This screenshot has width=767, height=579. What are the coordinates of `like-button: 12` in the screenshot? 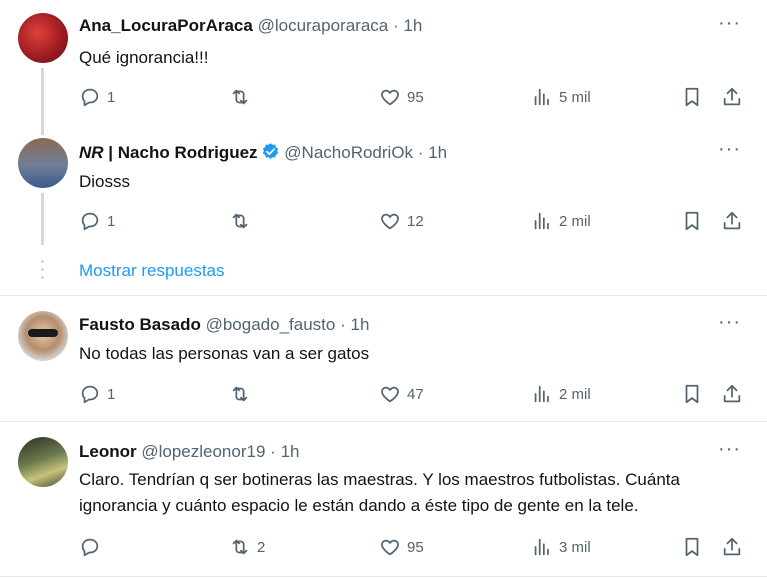 It's located at (401, 221).